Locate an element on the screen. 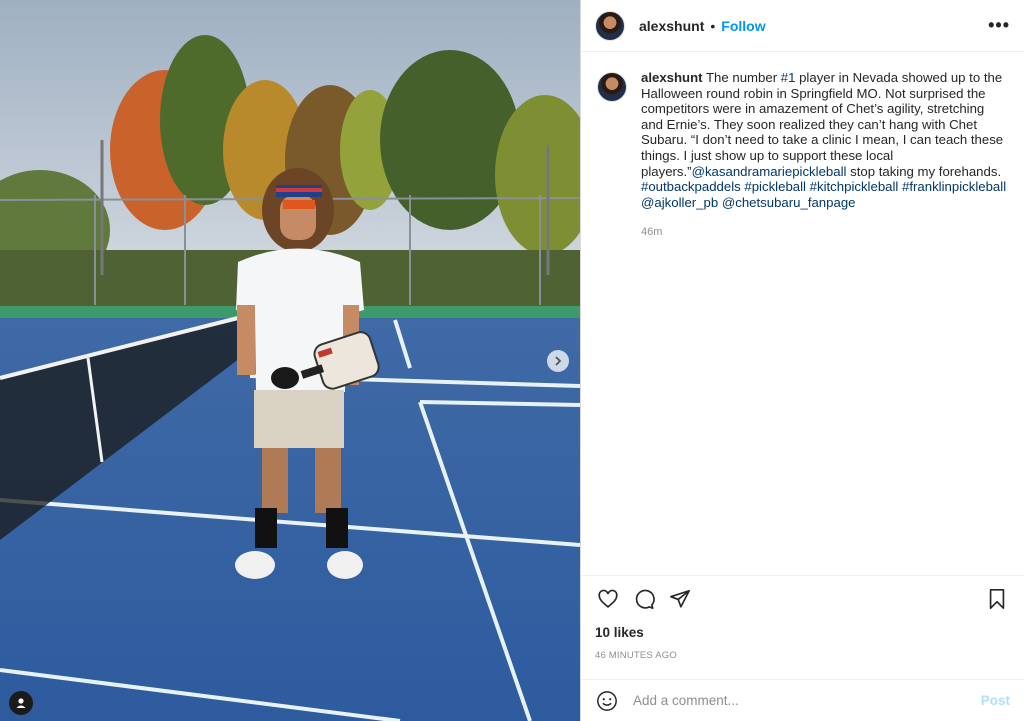  user-tag-button is located at coordinates (21, 703).